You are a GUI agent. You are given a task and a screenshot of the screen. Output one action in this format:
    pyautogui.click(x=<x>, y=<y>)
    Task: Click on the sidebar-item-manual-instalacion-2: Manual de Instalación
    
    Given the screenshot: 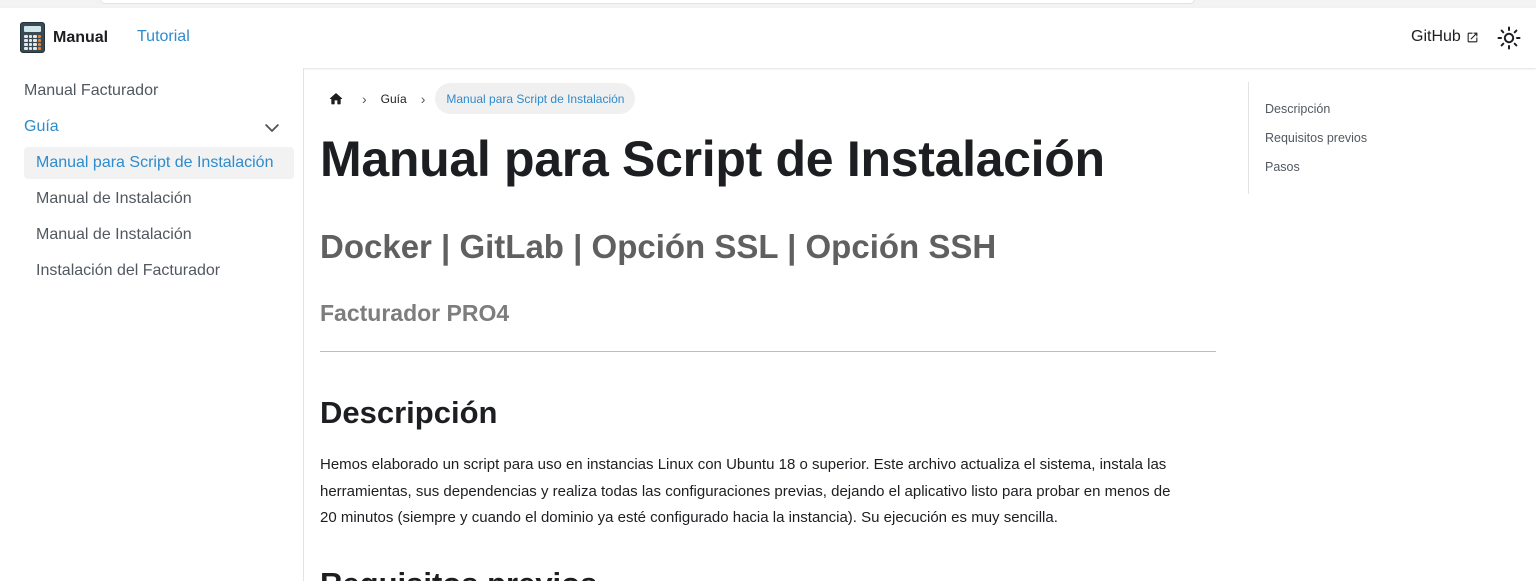 What is the action you would take?
    pyautogui.click(x=114, y=235)
    